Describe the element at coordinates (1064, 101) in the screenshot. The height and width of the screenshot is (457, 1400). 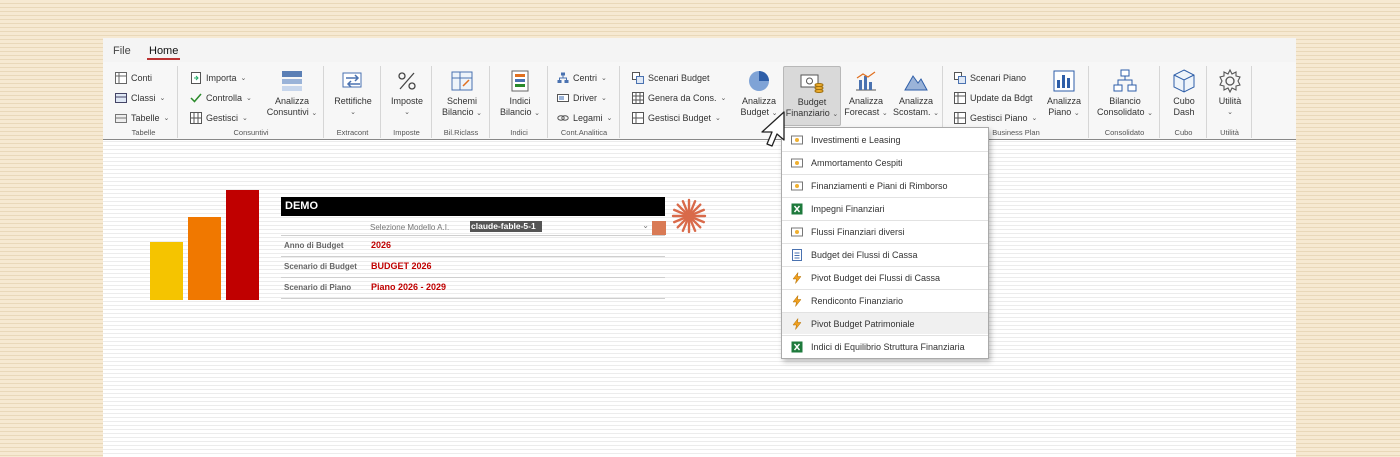
I see `analizza-label: Analizza` at that location.